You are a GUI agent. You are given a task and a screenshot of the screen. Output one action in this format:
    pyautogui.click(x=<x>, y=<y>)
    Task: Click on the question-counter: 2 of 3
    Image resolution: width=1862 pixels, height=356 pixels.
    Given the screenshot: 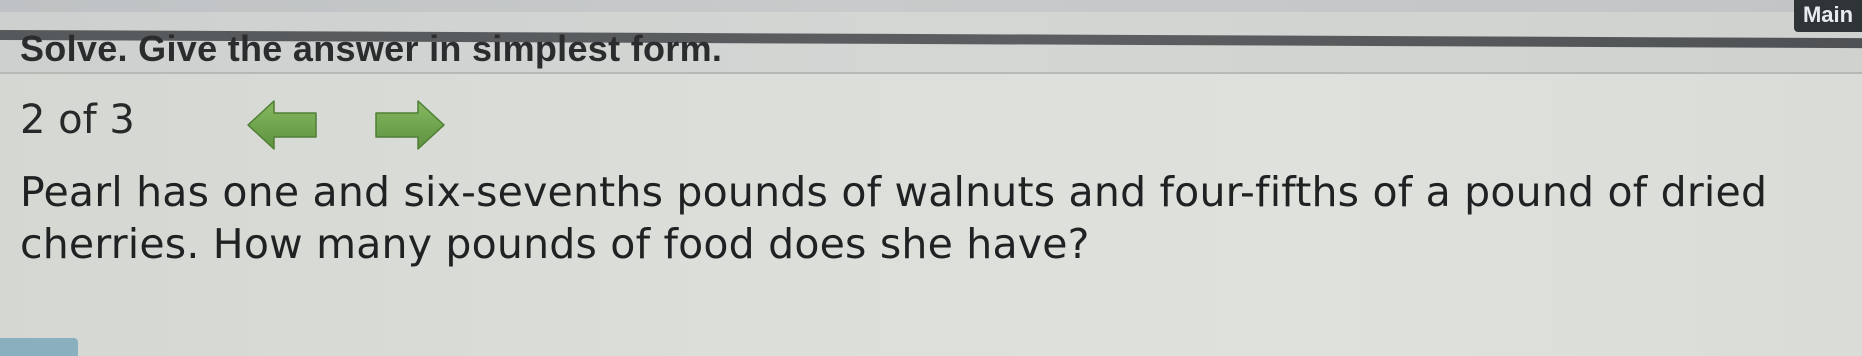 What is the action you would take?
    pyautogui.click(x=77, y=120)
    